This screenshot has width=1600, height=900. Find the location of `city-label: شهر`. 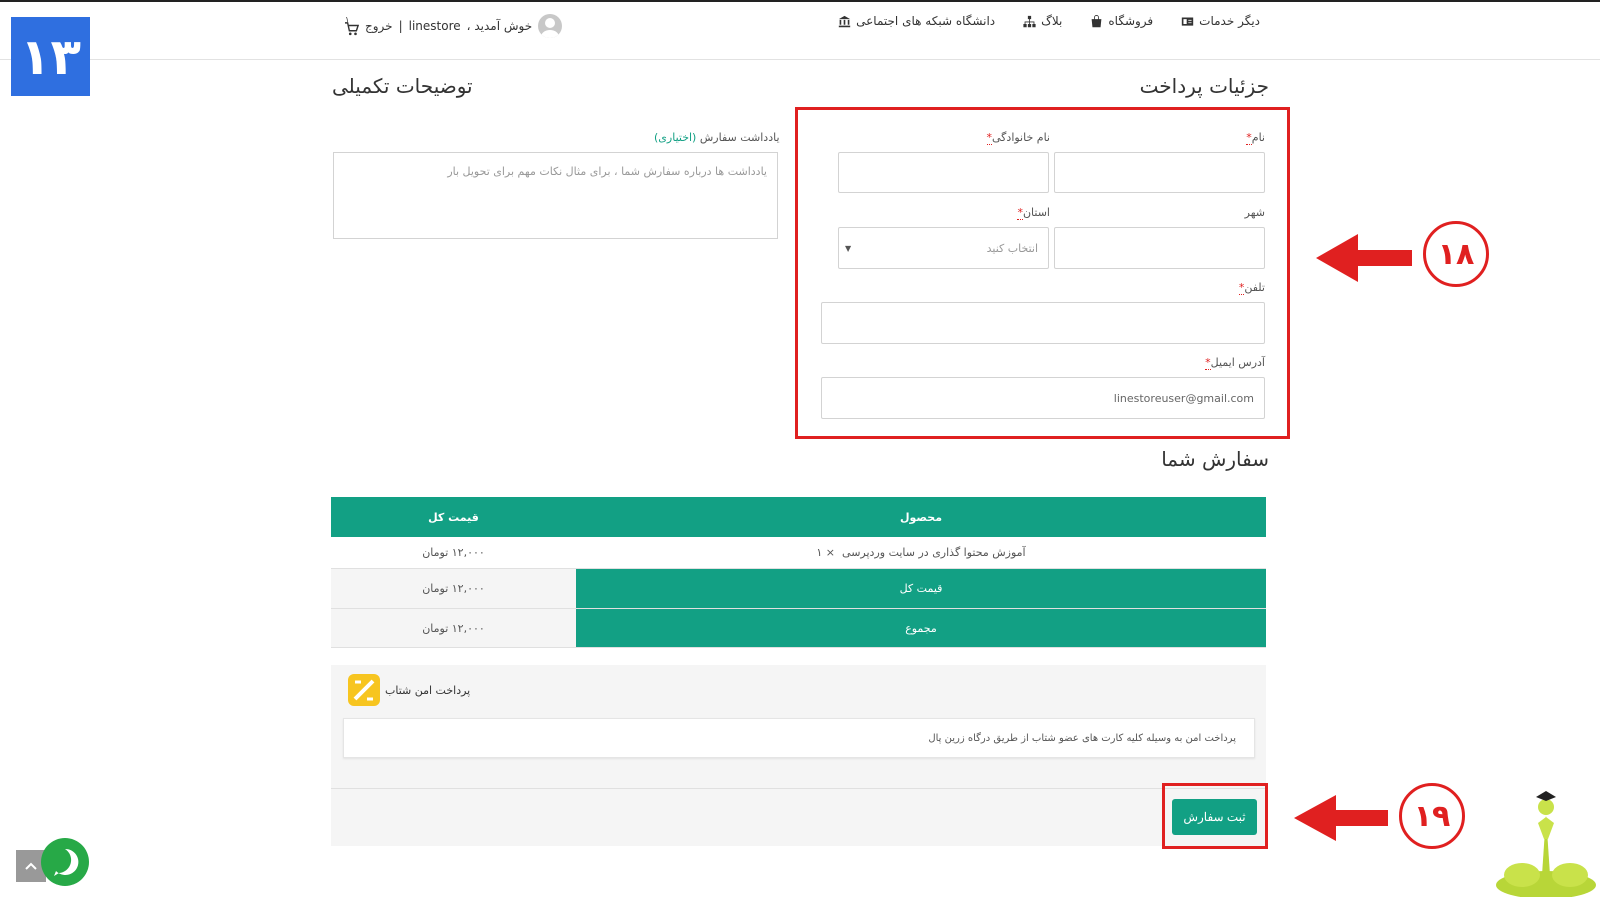

city-label: شهر is located at coordinates (1254, 212).